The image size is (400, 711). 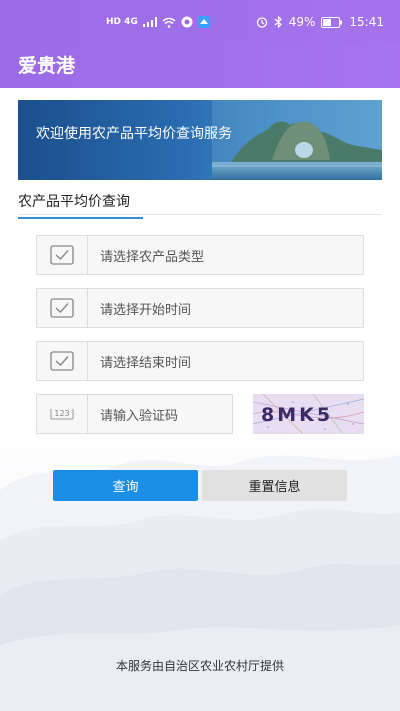 I want to click on banner-text: 欢迎使用农产品平均价查询服务, so click(x=134, y=134).